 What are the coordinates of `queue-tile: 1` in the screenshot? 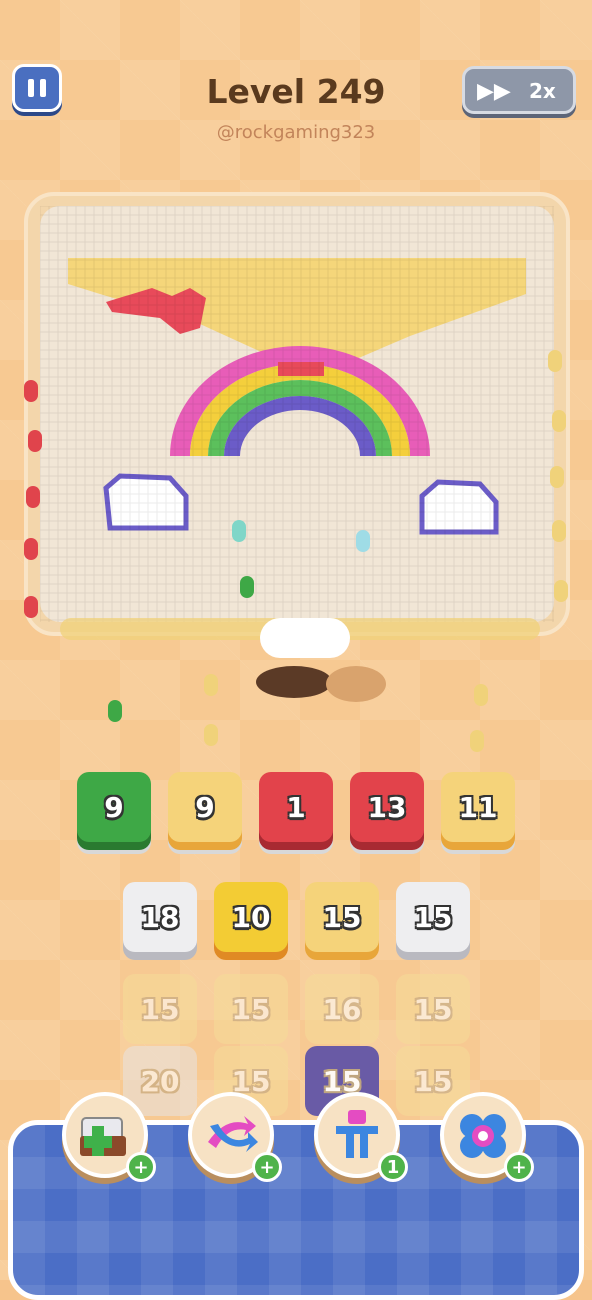 It's located at (296, 807).